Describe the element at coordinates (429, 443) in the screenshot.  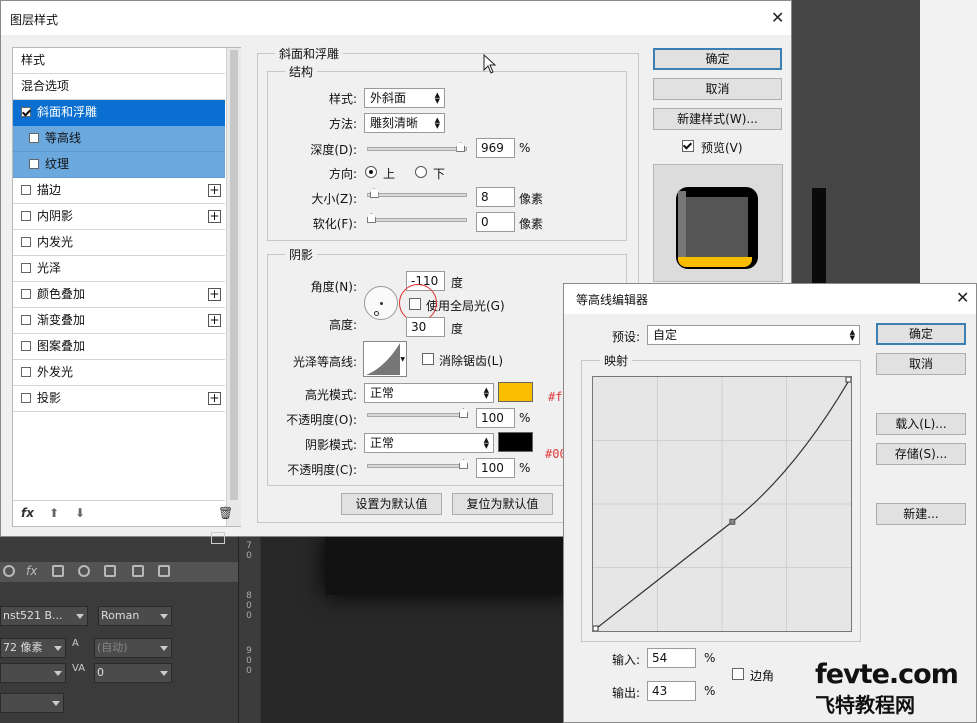
I see `shadow-mode-select: 正常 ▲ ▼` at that location.